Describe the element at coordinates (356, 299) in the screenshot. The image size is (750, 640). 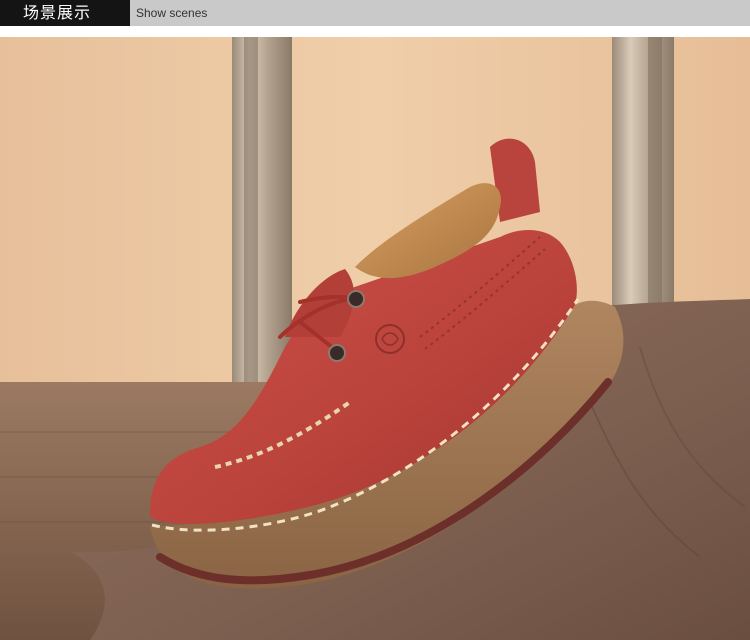
I see `eyelet-top` at that location.